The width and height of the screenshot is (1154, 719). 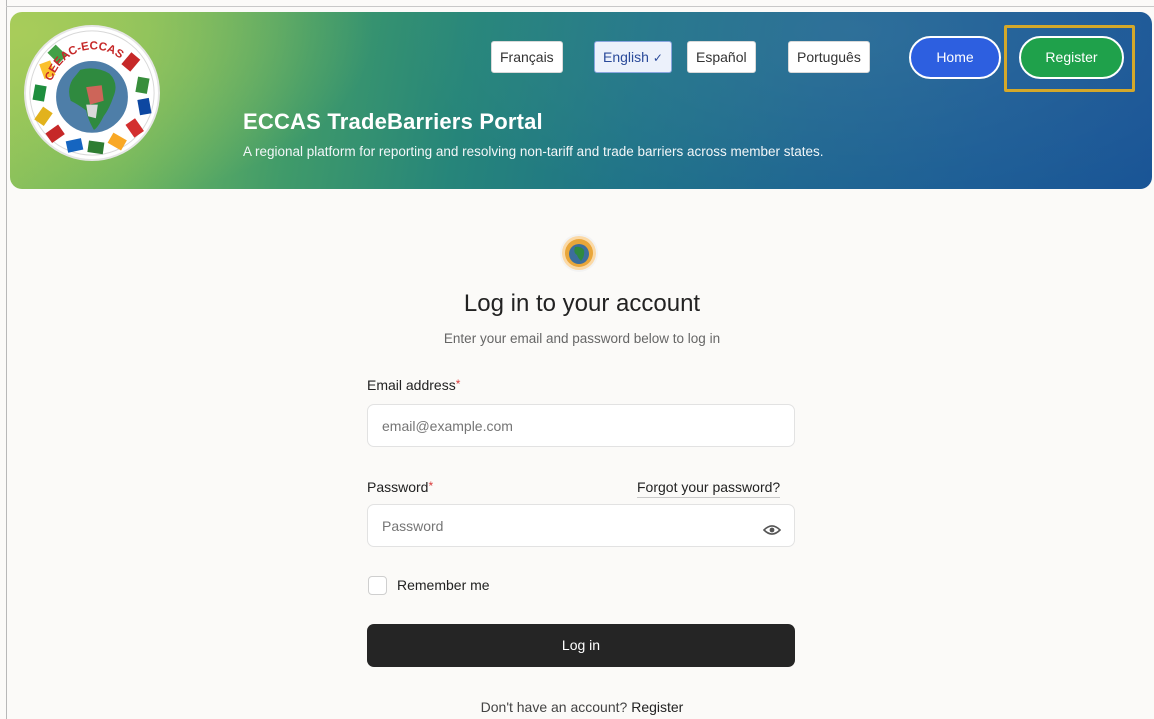 What do you see at coordinates (829, 57) in the screenshot?
I see `language-portugues-button: Português` at bounding box center [829, 57].